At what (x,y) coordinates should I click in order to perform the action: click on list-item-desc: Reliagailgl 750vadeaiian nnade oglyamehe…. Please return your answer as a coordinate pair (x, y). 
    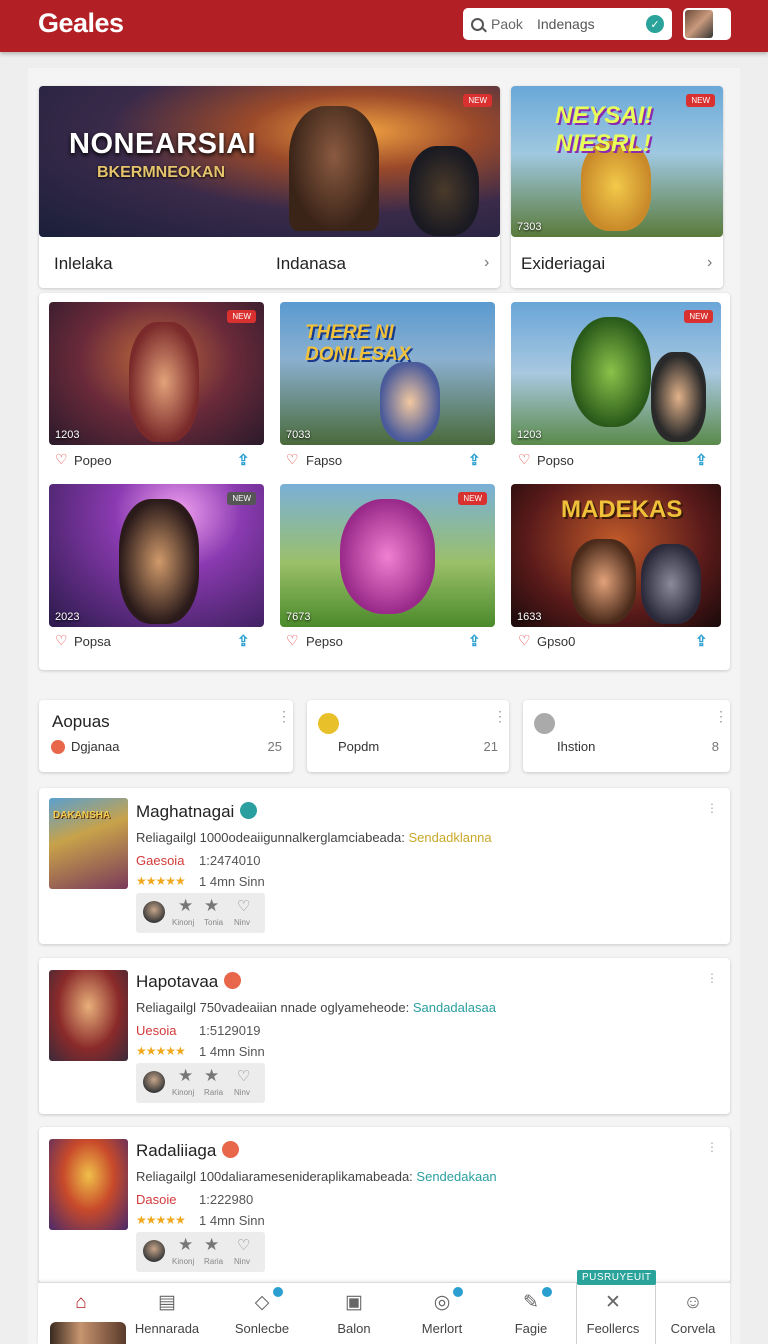
    Looking at the image, I should click on (316, 1007).